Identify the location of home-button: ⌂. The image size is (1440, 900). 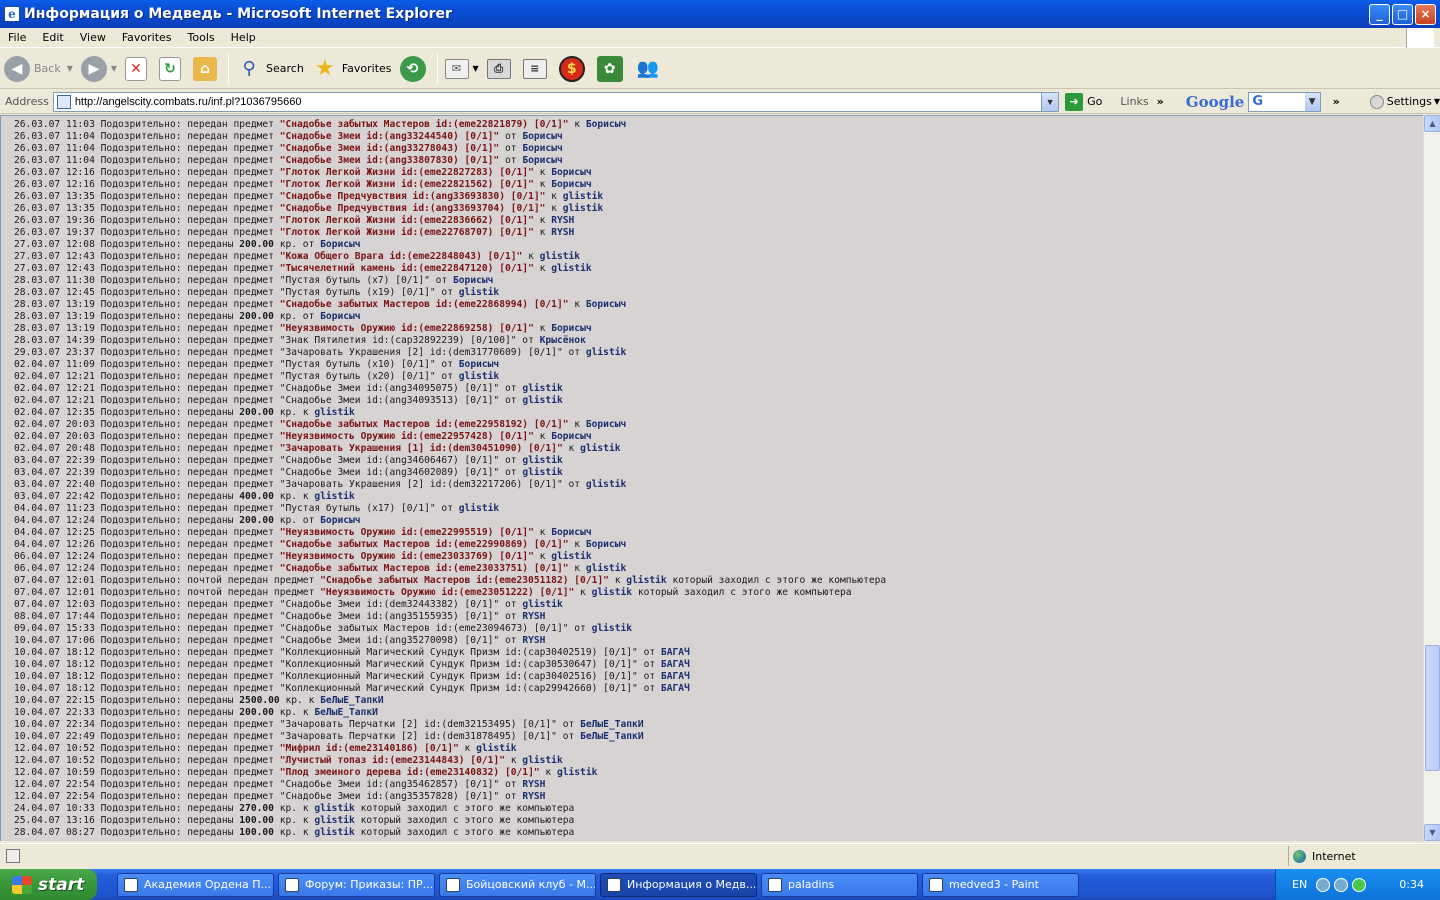
(207, 69).